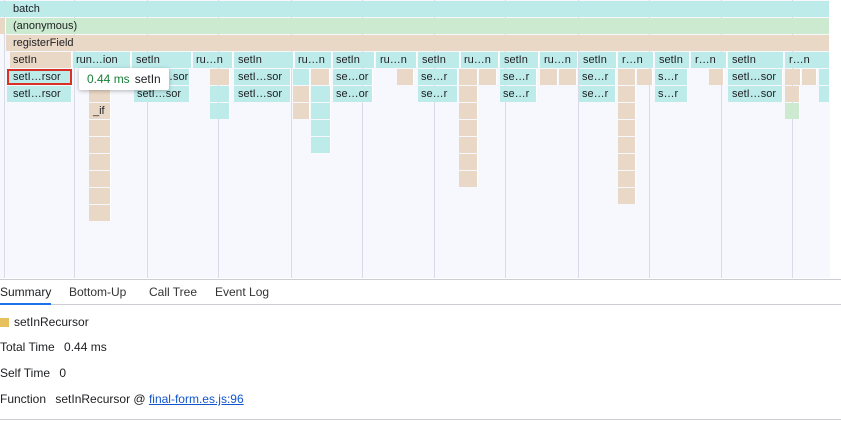  I want to click on grid-line, so click(4, 139).